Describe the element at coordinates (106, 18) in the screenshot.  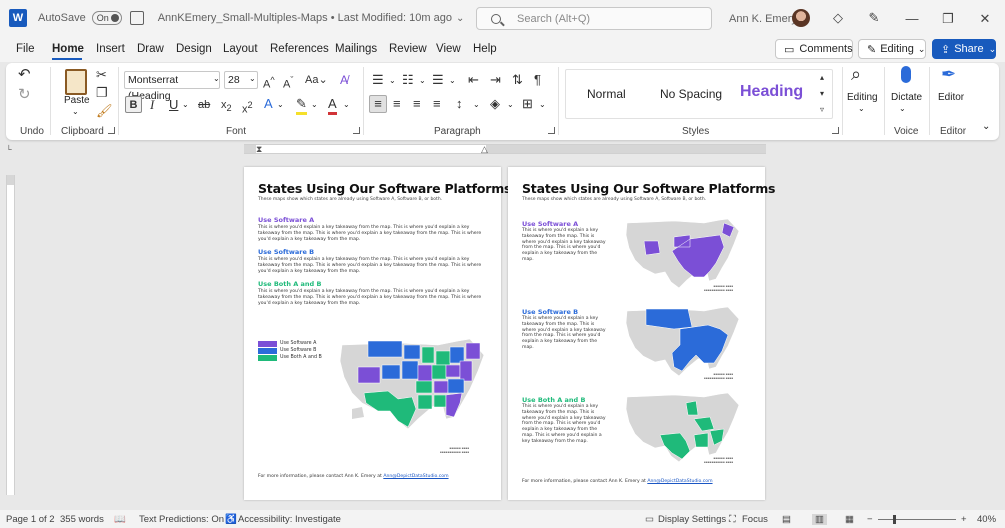
I see `autosave-toggle: On` at that location.